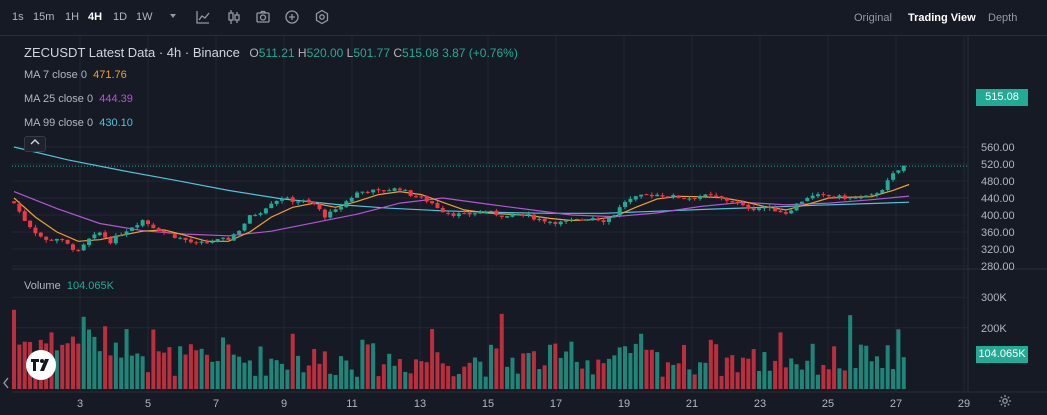 Image resolution: width=1047 pixels, height=415 pixels. Describe the element at coordinates (95, 17) in the screenshot. I see `timeframe-4h: 4H` at that location.